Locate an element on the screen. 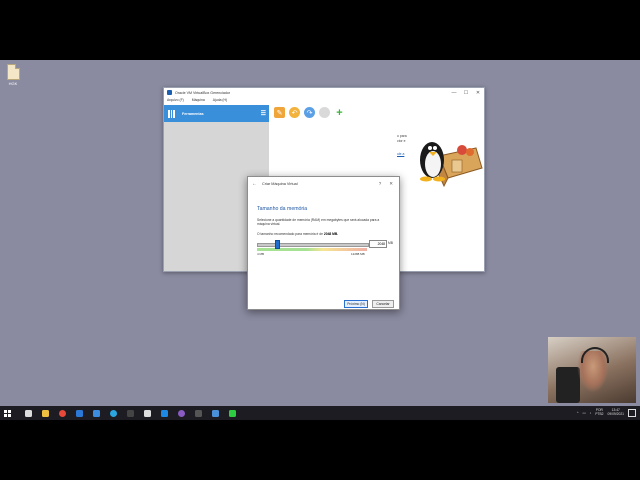  minimize-button: — is located at coordinates (454, 93).